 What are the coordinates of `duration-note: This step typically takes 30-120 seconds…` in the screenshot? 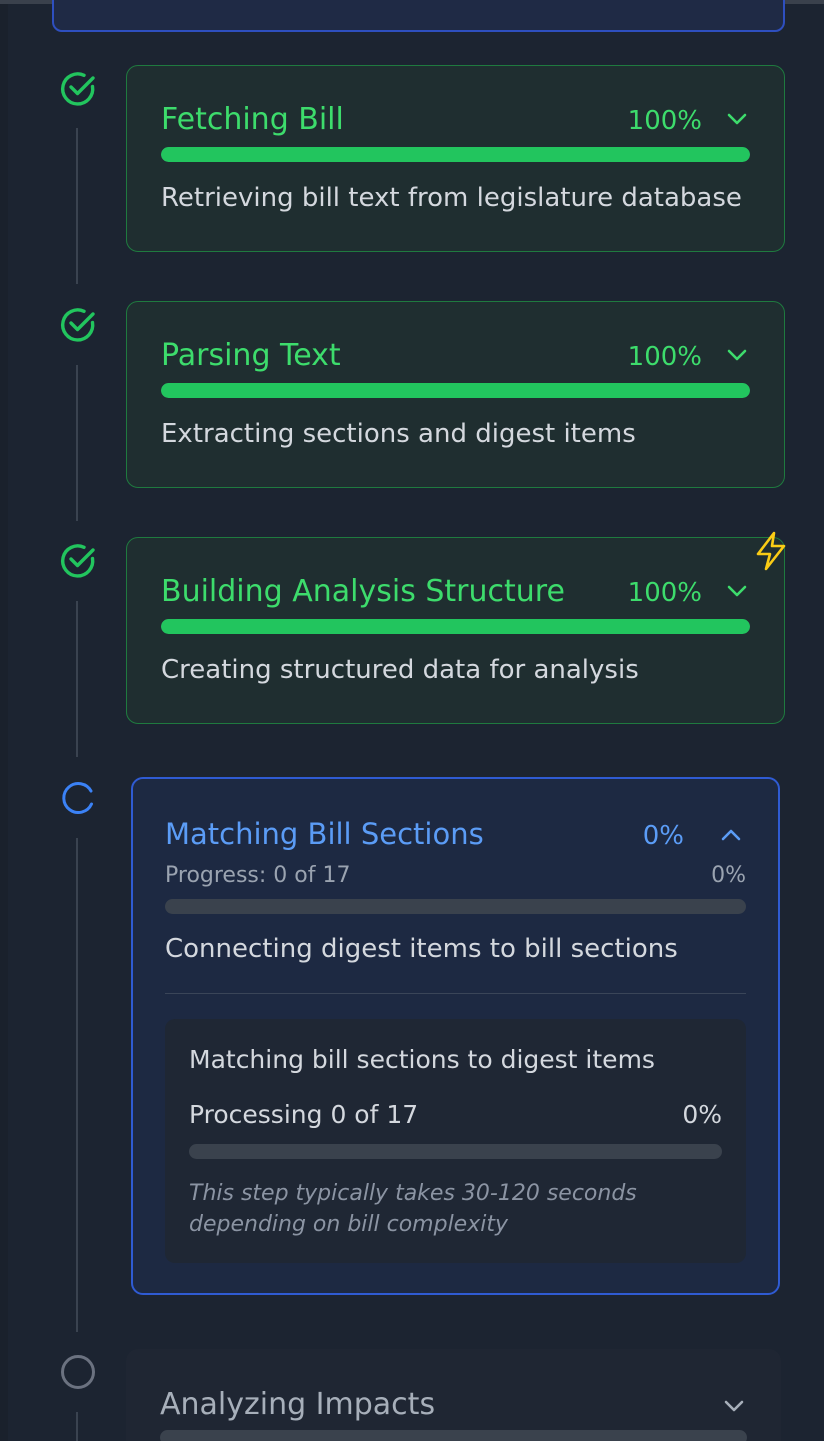 It's located at (413, 1209).